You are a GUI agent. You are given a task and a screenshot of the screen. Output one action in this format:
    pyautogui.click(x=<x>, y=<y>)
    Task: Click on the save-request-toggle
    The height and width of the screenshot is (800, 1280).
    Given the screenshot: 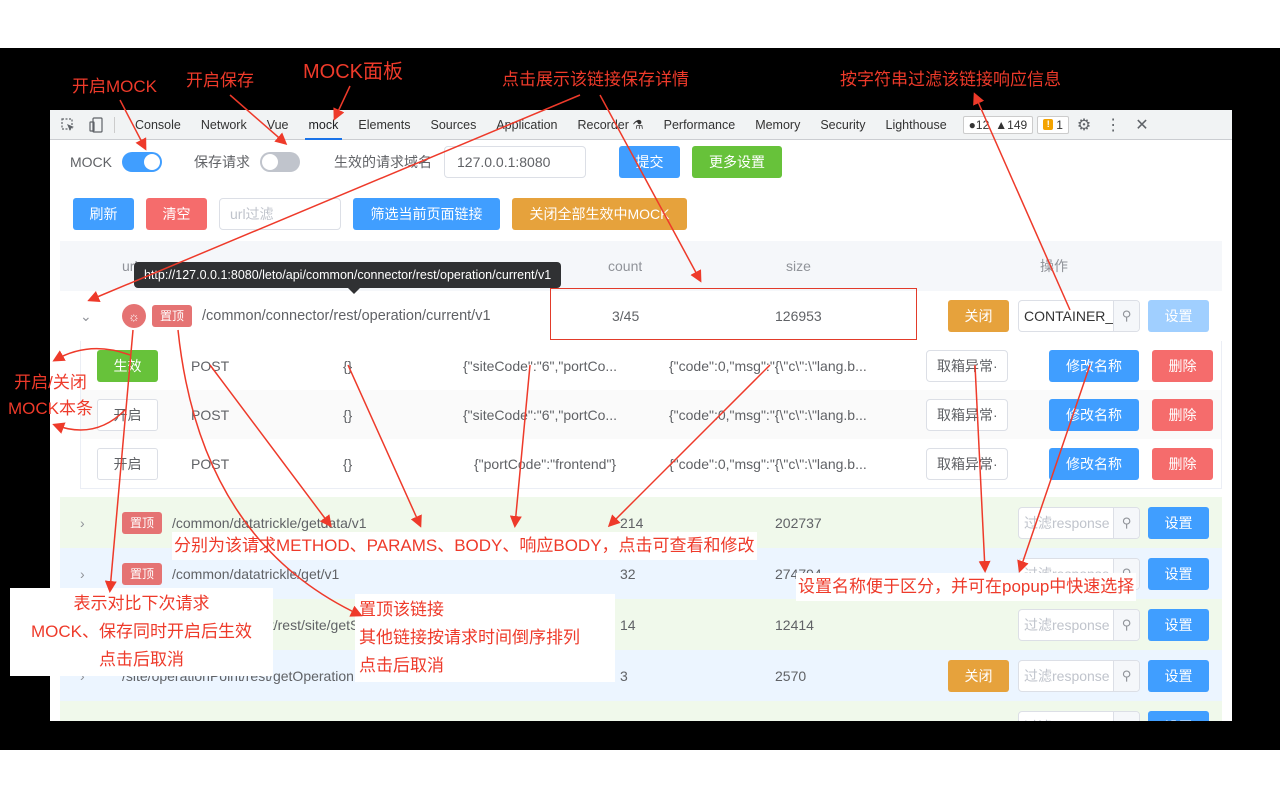 What is the action you would take?
    pyautogui.click(x=280, y=162)
    